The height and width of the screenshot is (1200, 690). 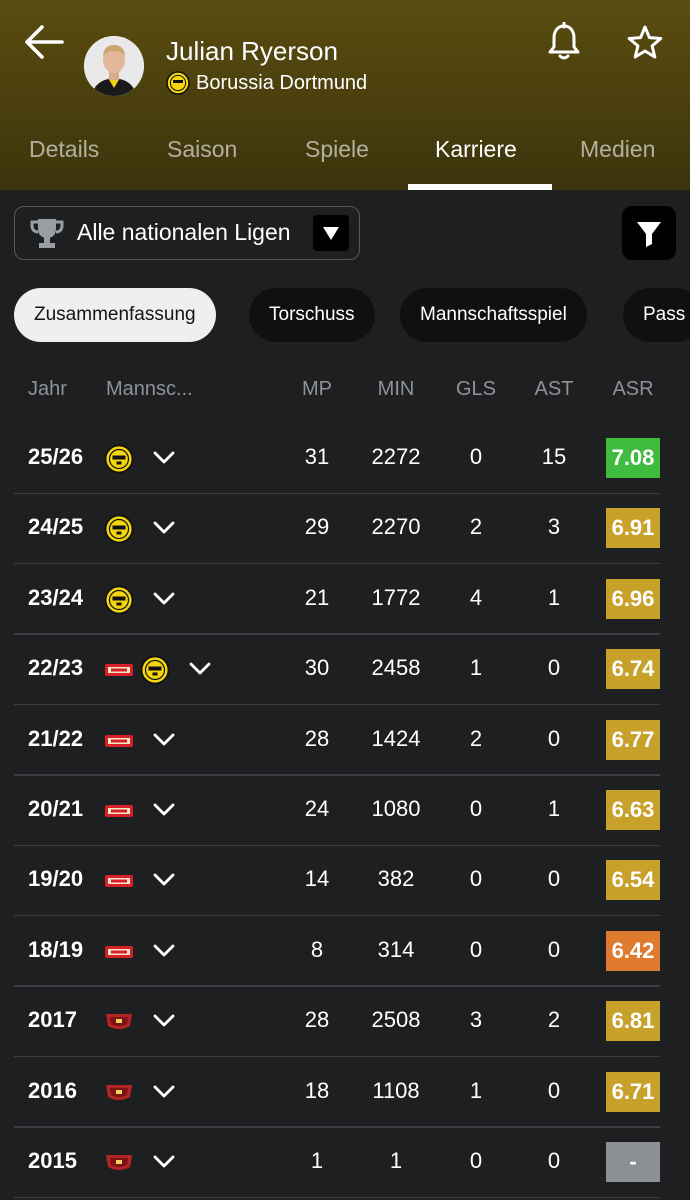 I want to click on filter-icon, so click(x=649, y=234).